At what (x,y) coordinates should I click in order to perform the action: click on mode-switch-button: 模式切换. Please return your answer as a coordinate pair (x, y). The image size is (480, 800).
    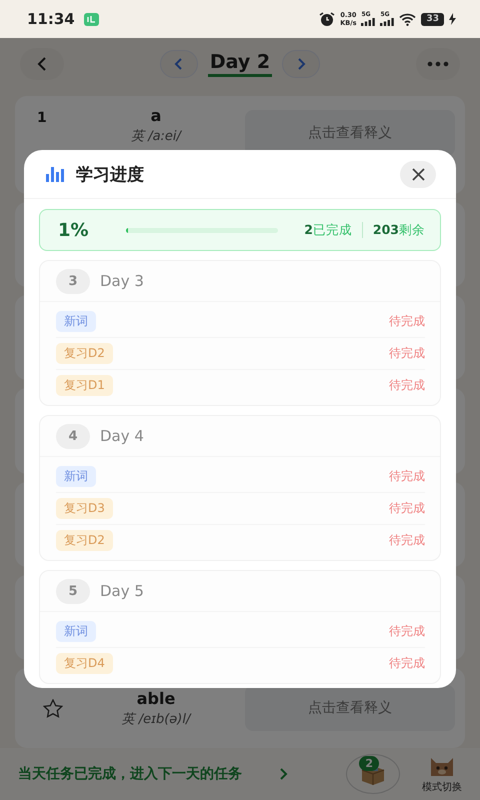
    Looking at the image, I should click on (442, 774).